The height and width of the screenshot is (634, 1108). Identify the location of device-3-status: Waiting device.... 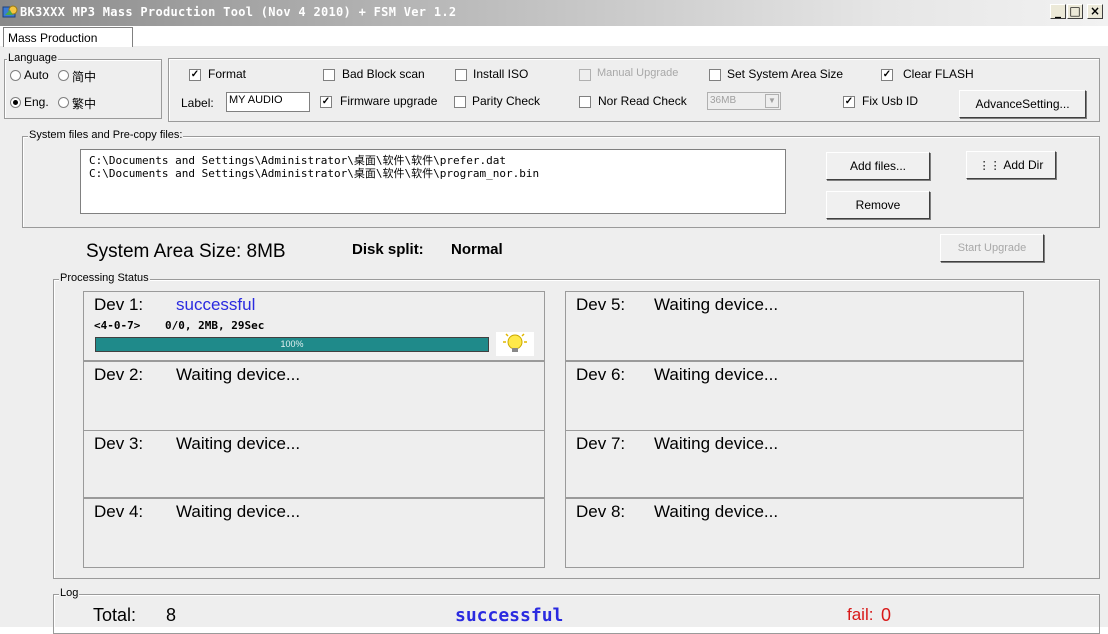
(238, 443).